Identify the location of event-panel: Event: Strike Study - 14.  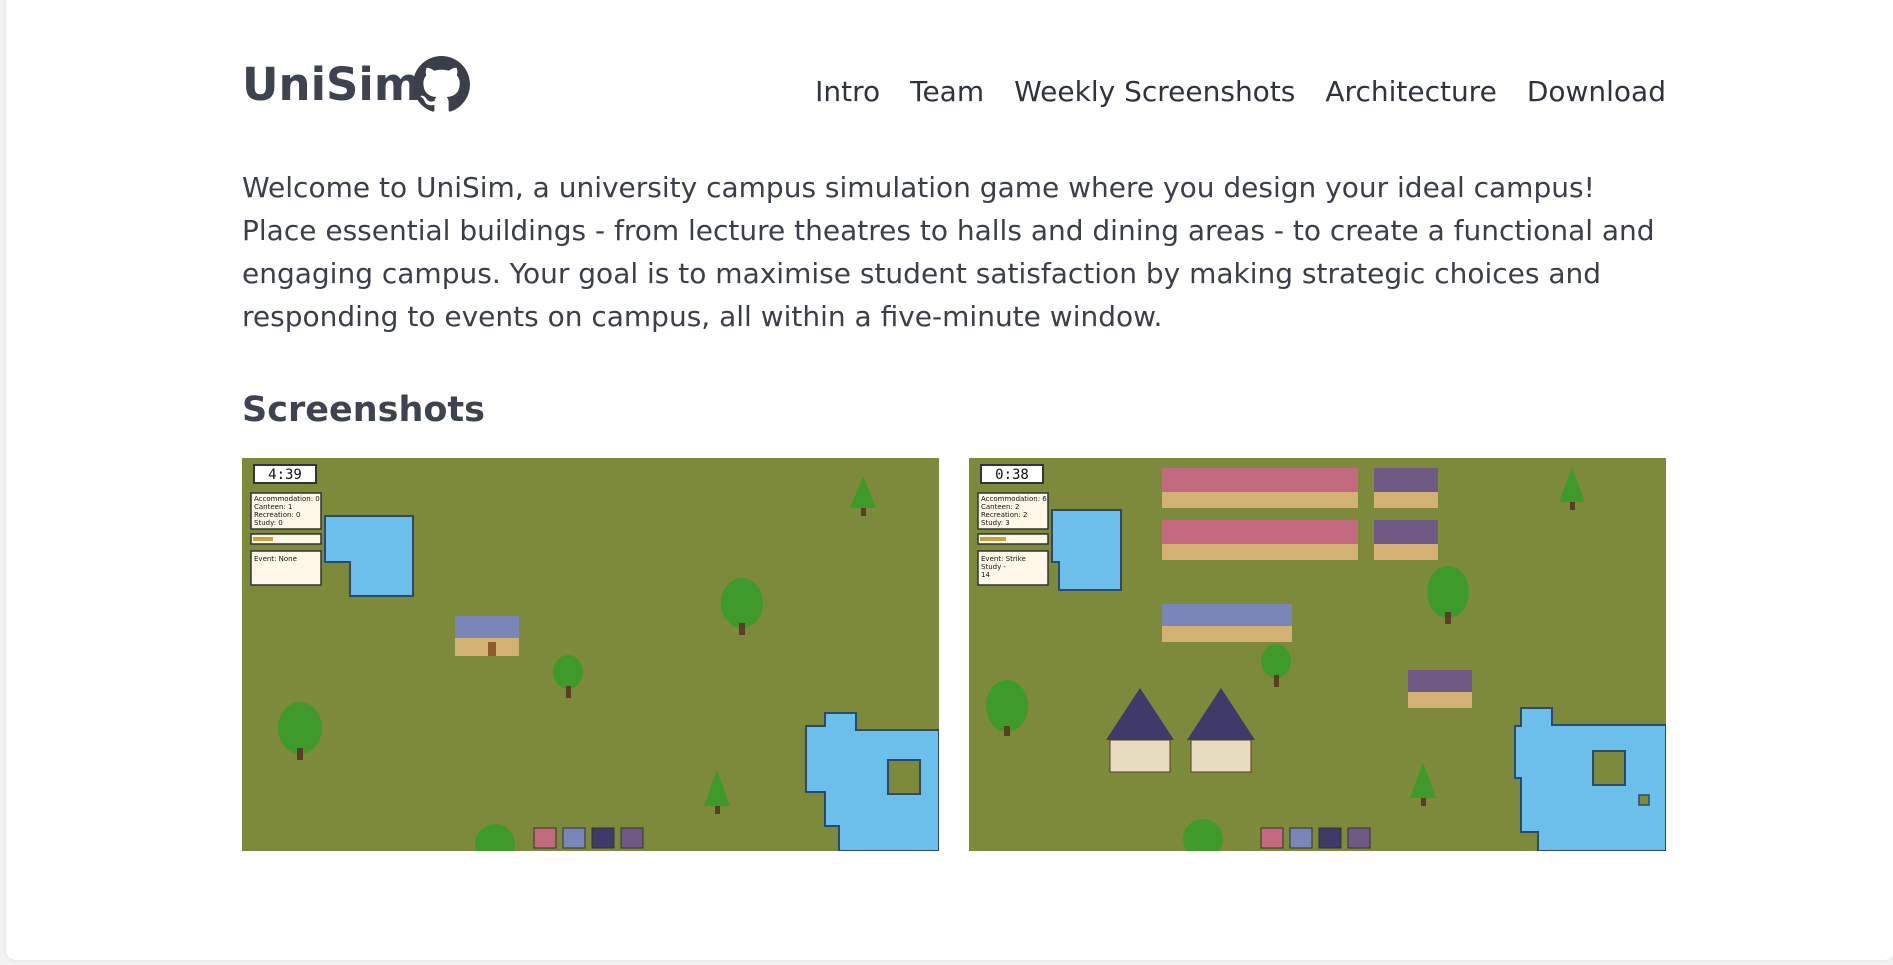
(1013, 568).